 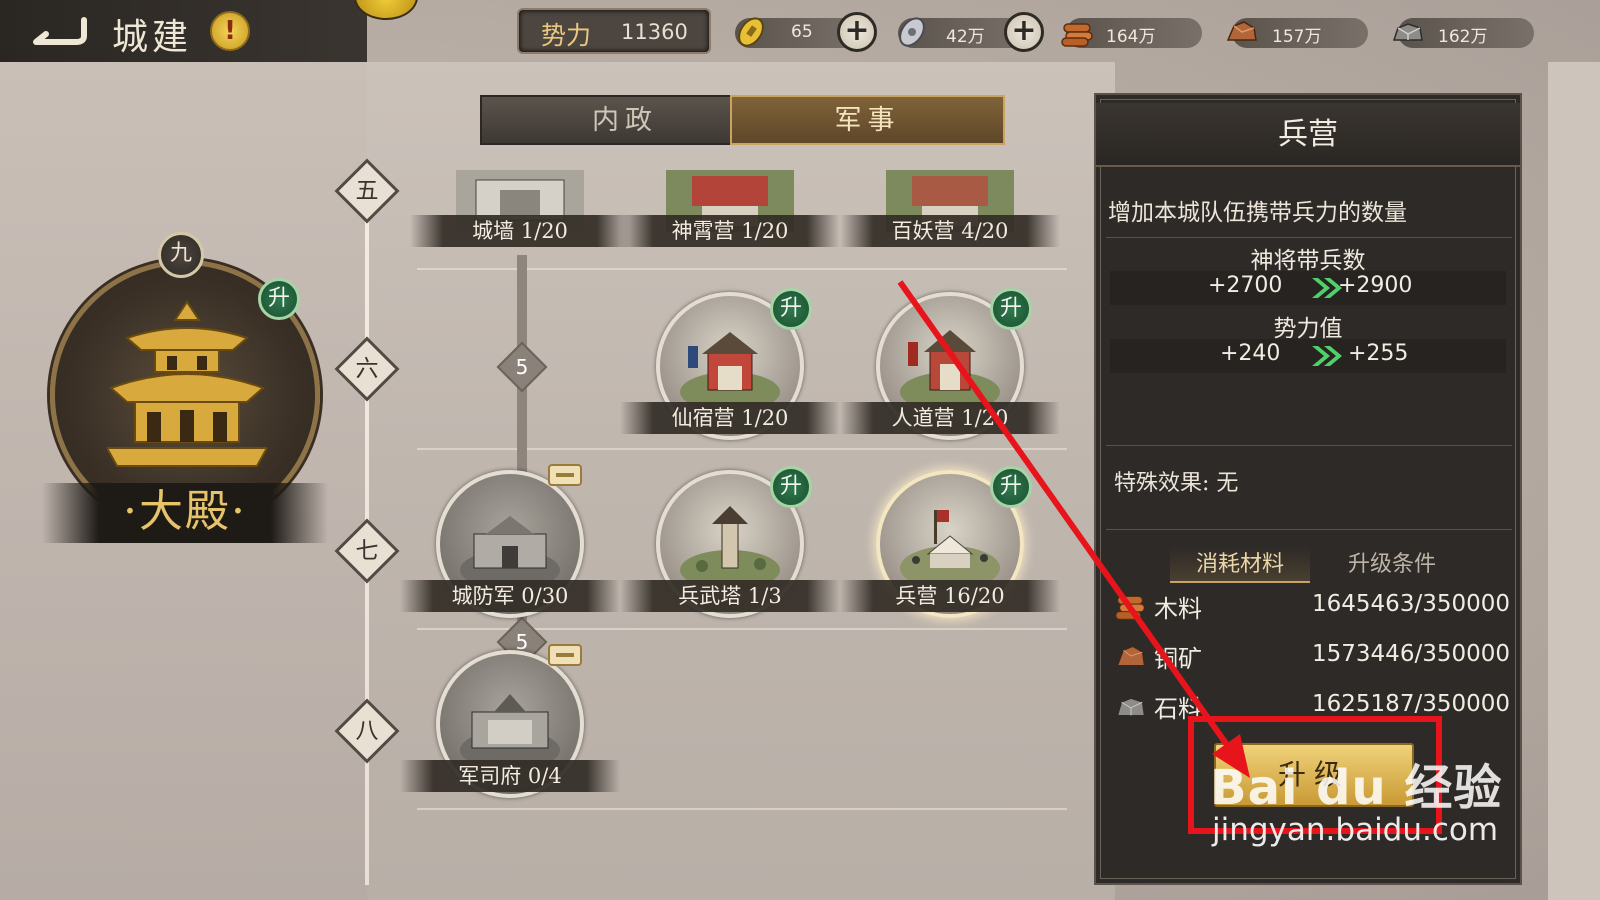 I want to click on building-wall: 城墙 1/20, so click(x=520, y=180).